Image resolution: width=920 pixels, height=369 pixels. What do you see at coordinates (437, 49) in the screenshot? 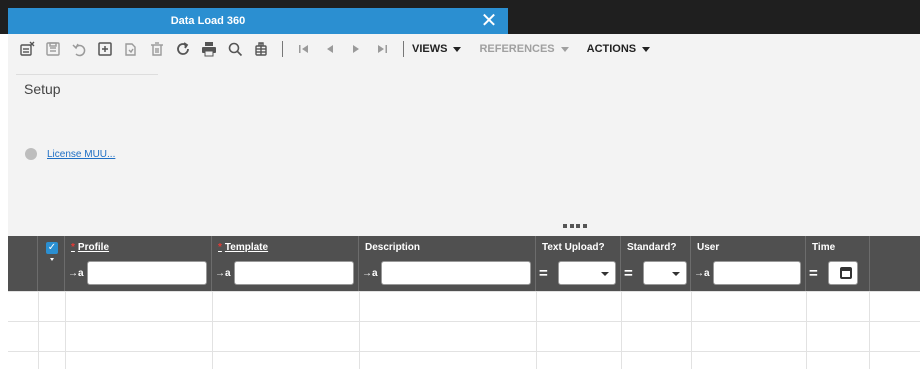
I see `views-menu: VIEWS` at bounding box center [437, 49].